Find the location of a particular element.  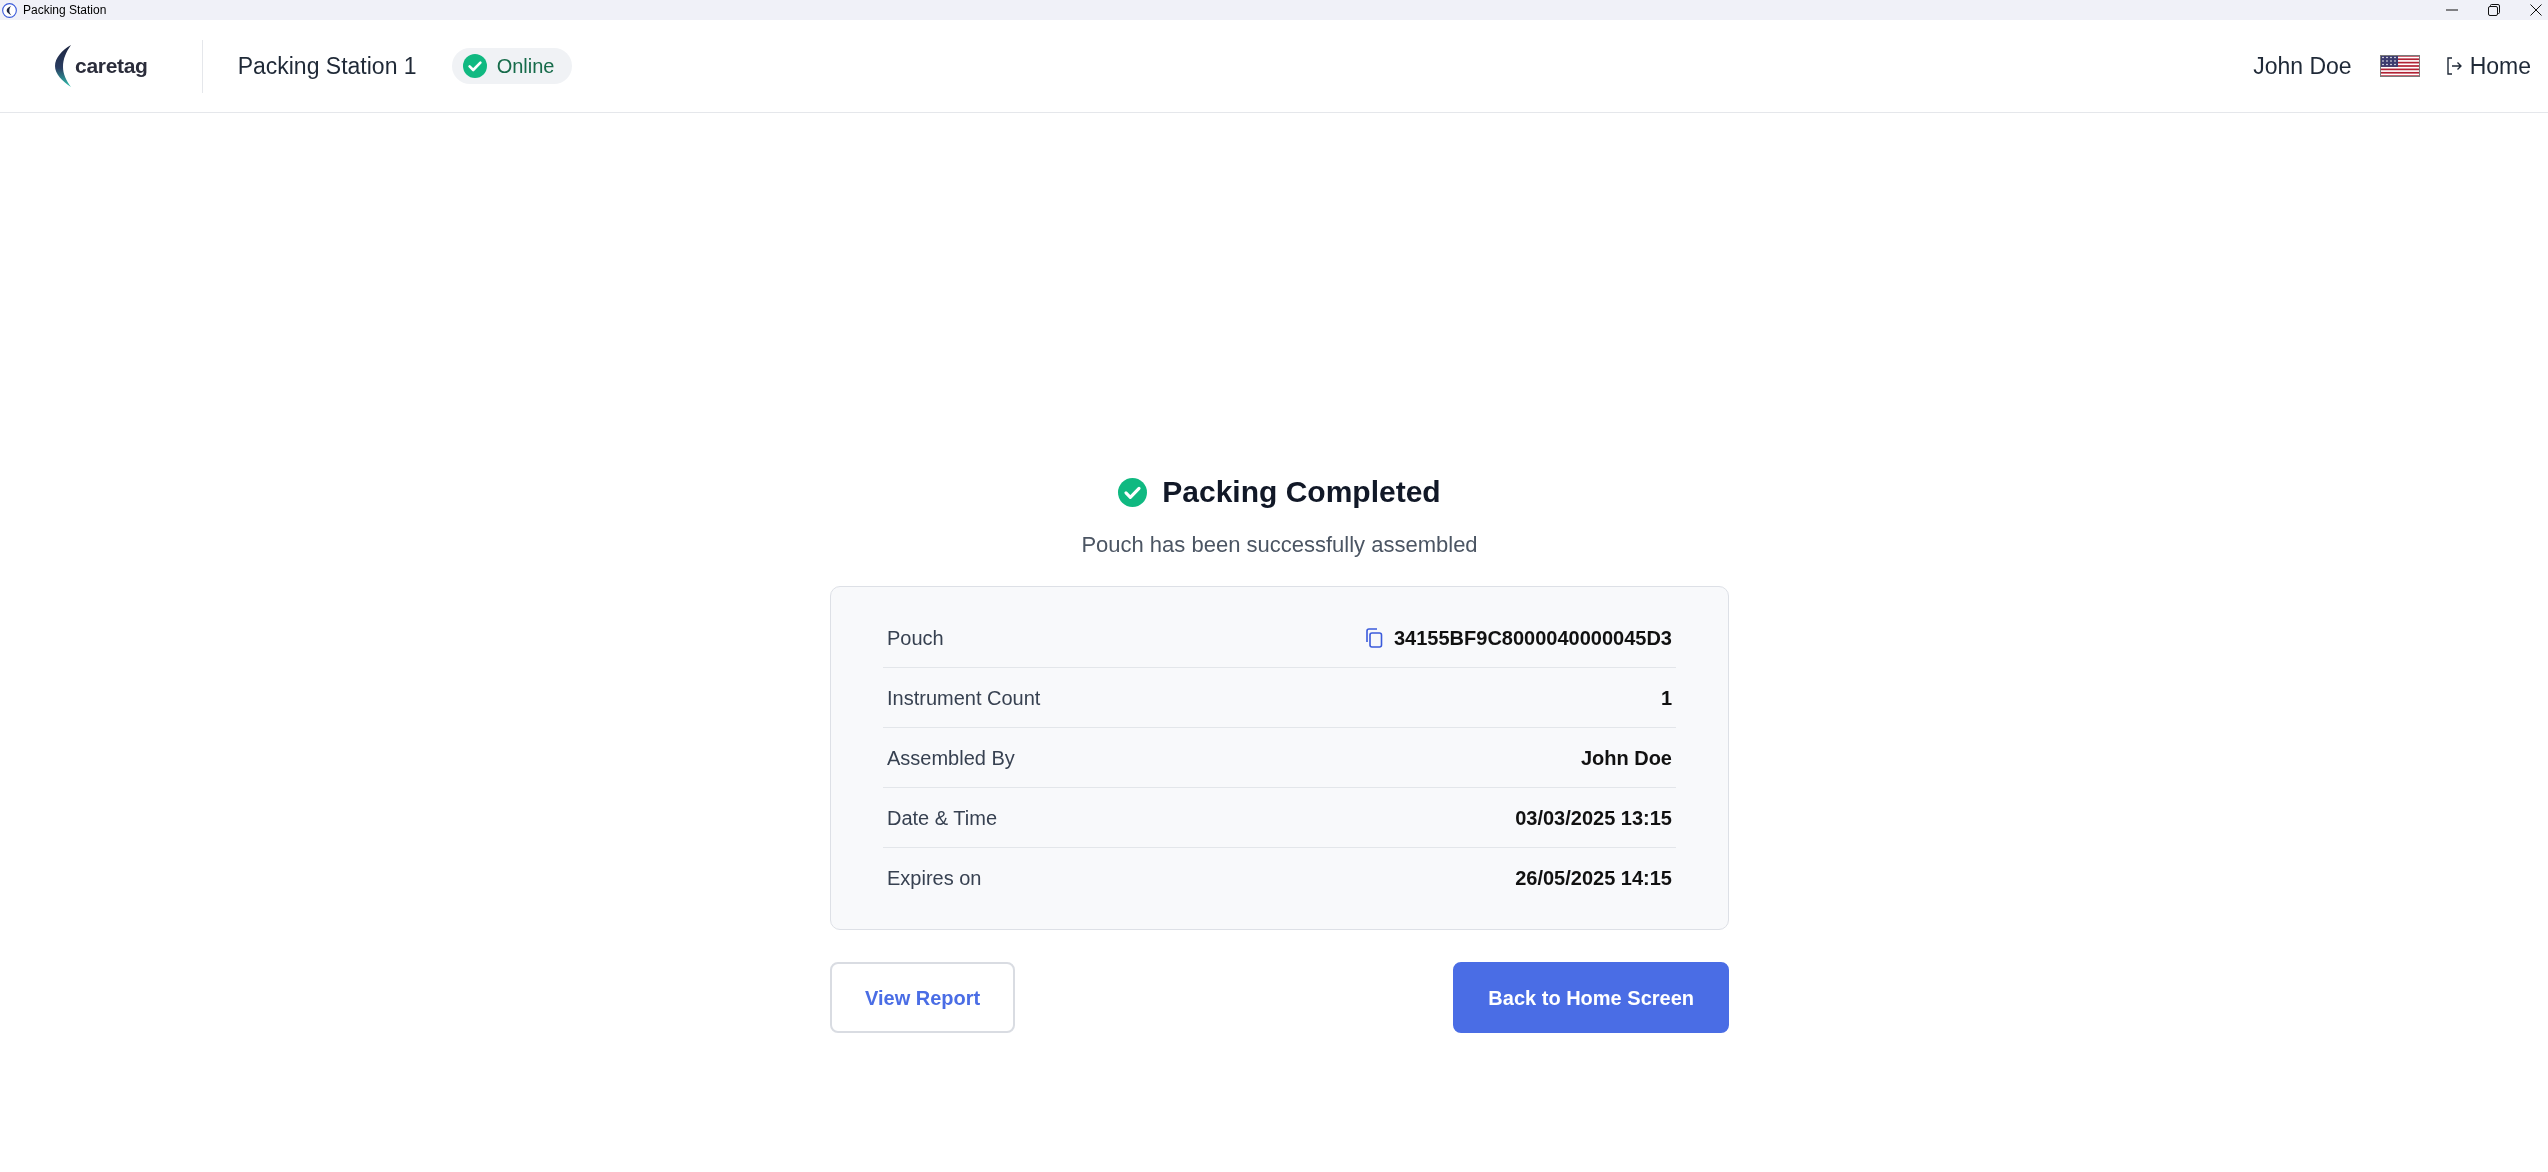

station-name: Packing Station 1 is located at coordinates (327, 66).